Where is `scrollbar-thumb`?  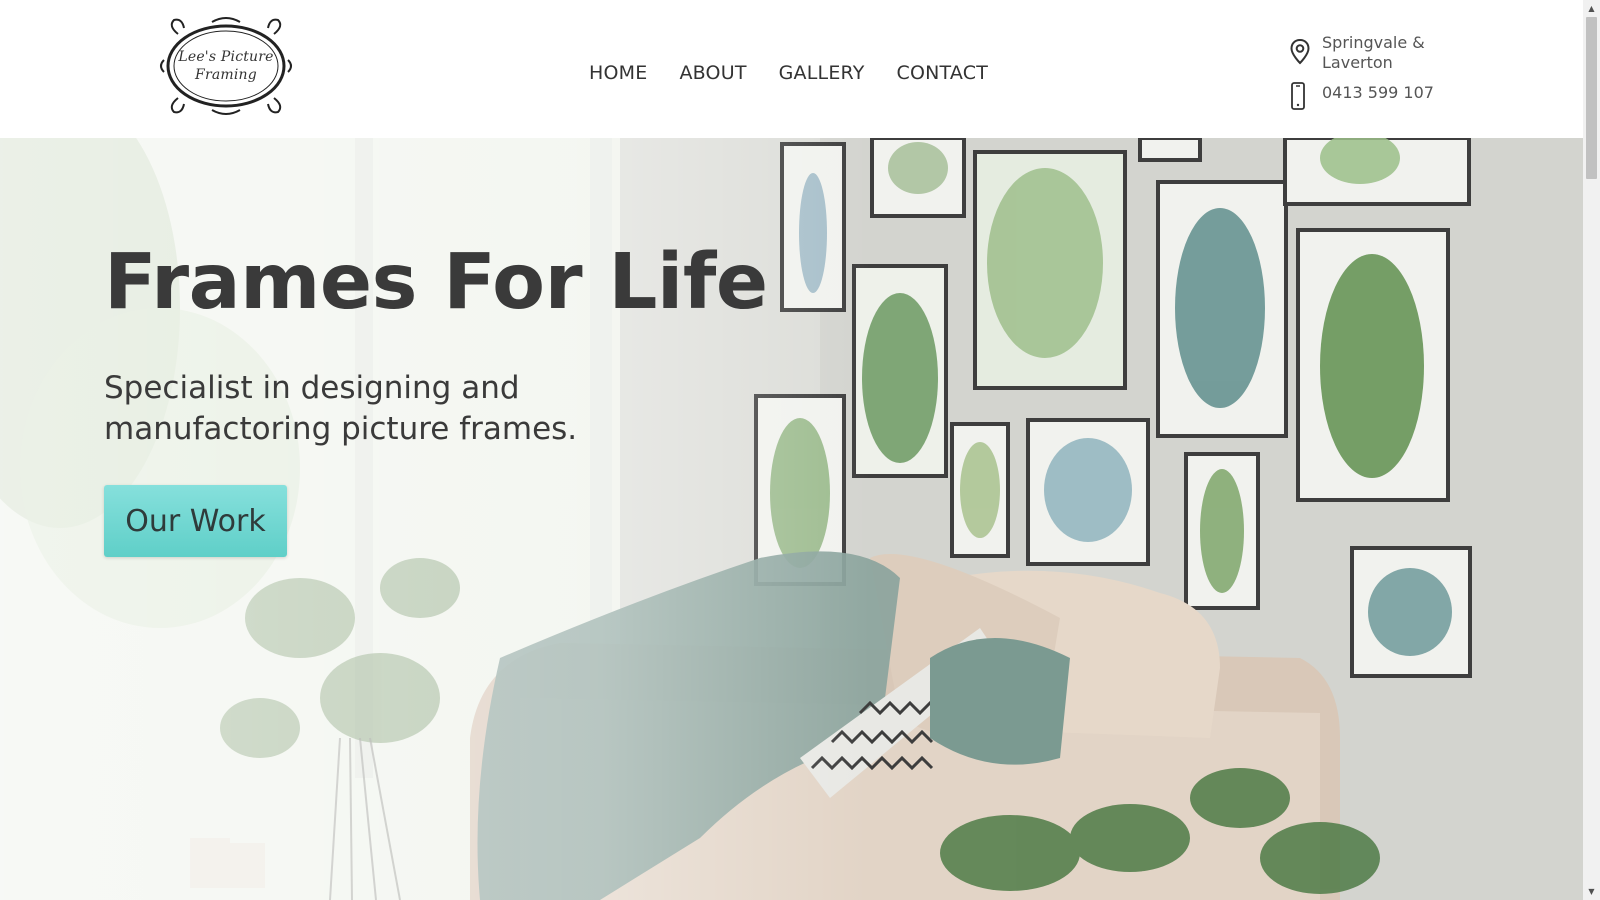
scrollbar-thumb is located at coordinates (1591, 98).